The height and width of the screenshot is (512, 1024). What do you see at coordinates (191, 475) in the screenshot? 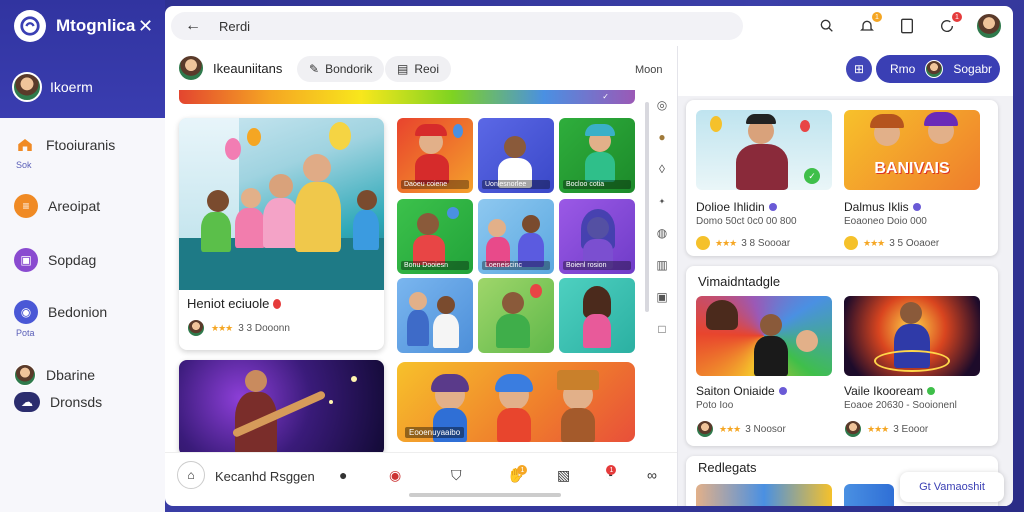
I see `home-button-icon: ⌂` at bounding box center [191, 475].